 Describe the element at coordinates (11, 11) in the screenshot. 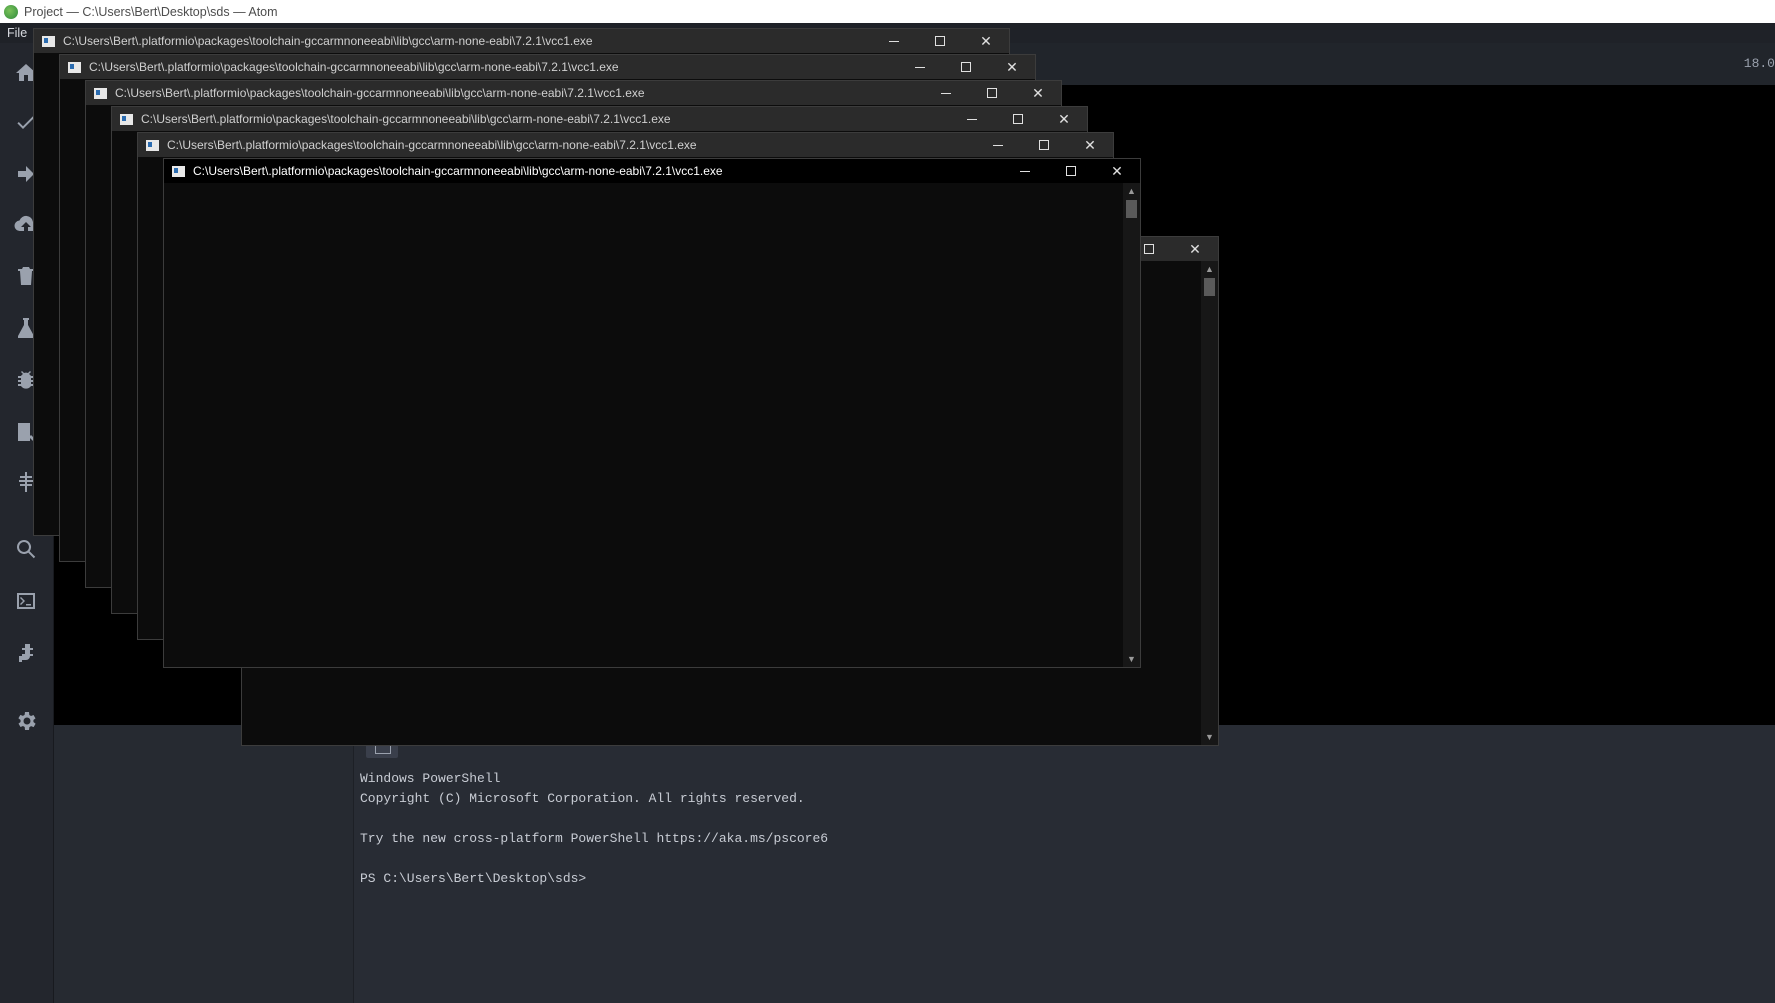

I see `atom-logo-icon` at that location.